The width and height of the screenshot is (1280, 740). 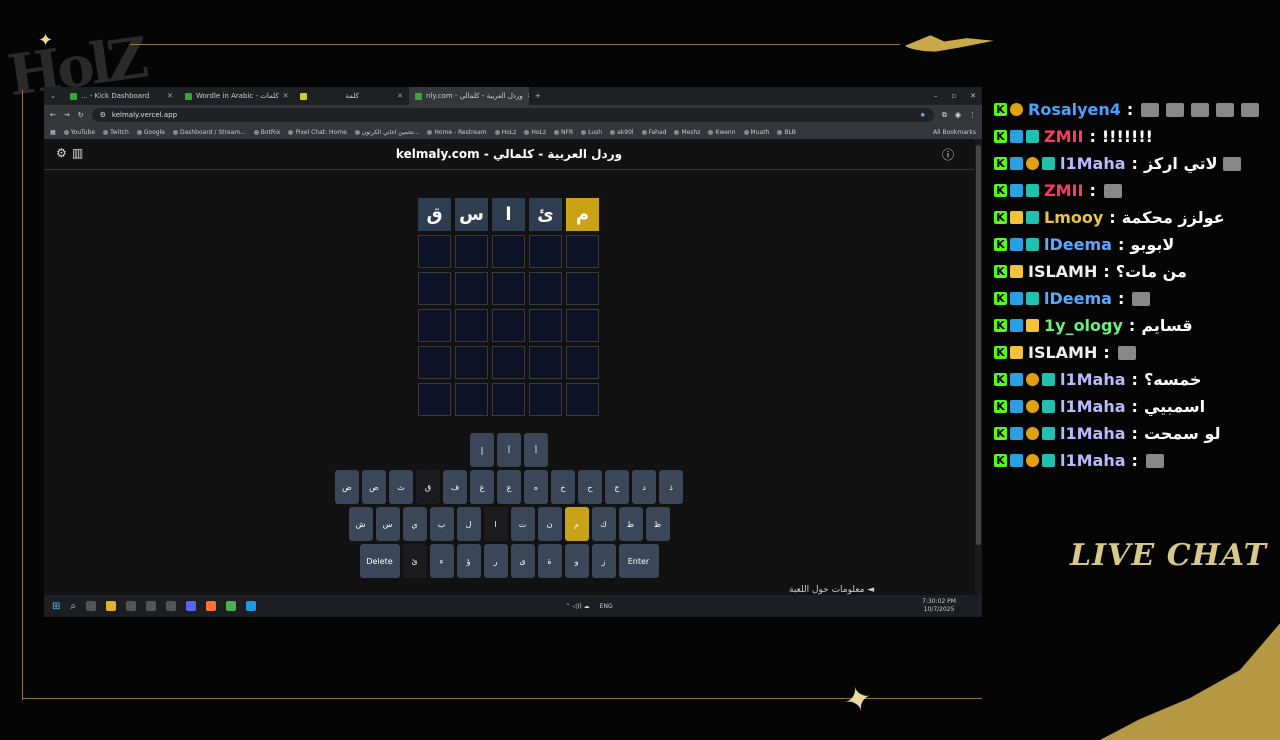 I want to click on letter-key: ظ, so click(x=657, y=524).